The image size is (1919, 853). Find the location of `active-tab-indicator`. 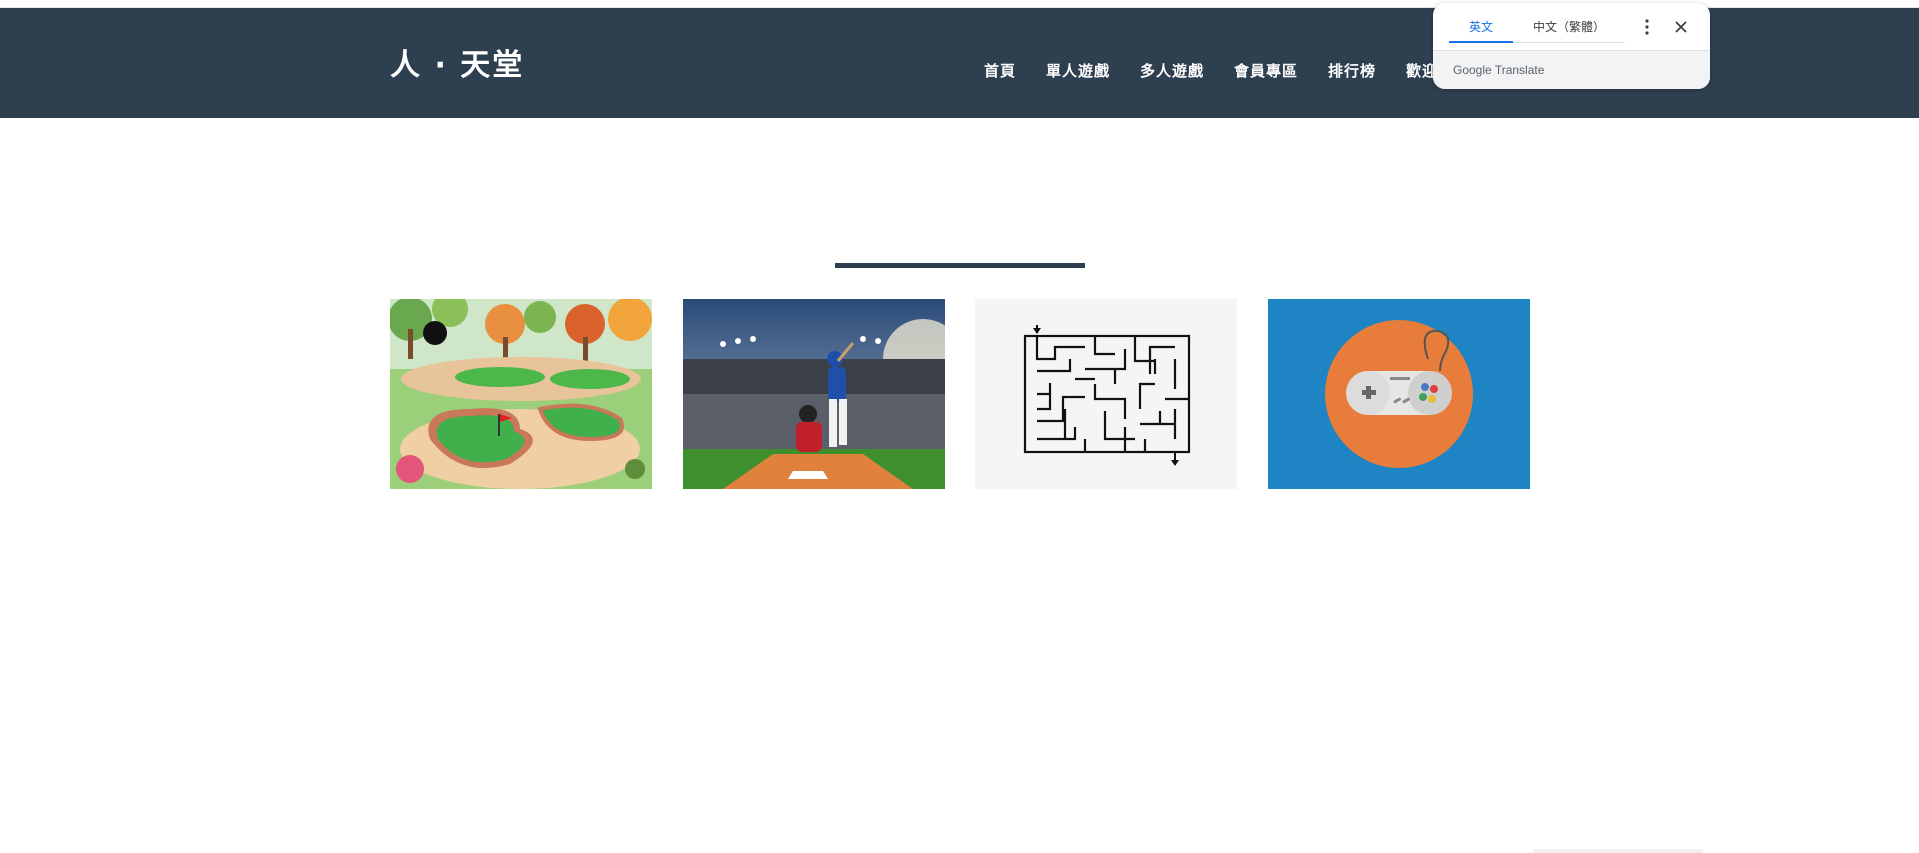

active-tab-indicator is located at coordinates (1481, 42).